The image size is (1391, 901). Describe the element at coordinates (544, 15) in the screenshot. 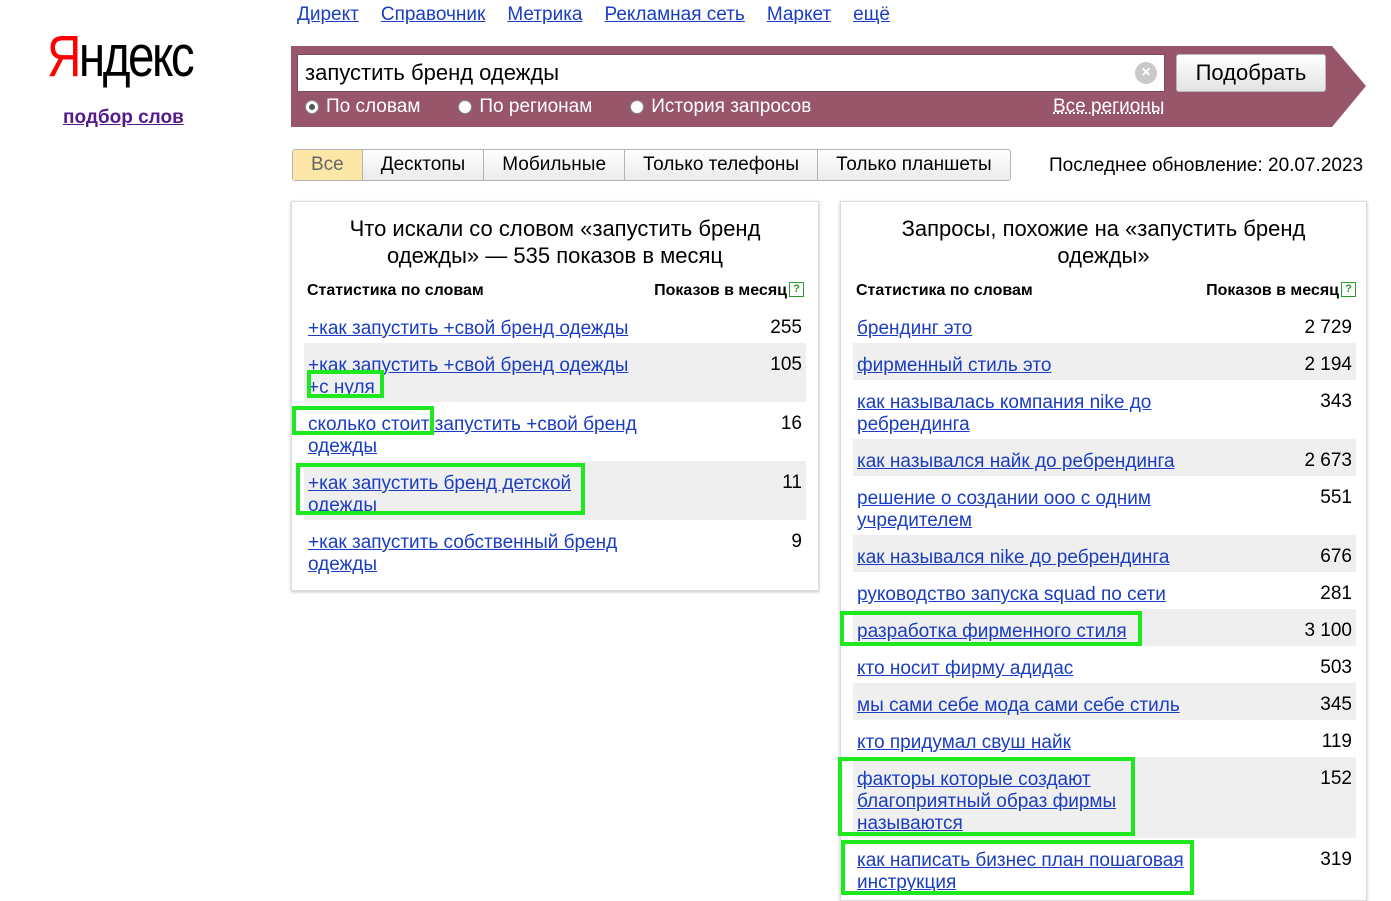

I see `nav-metrika: Метрика` at that location.